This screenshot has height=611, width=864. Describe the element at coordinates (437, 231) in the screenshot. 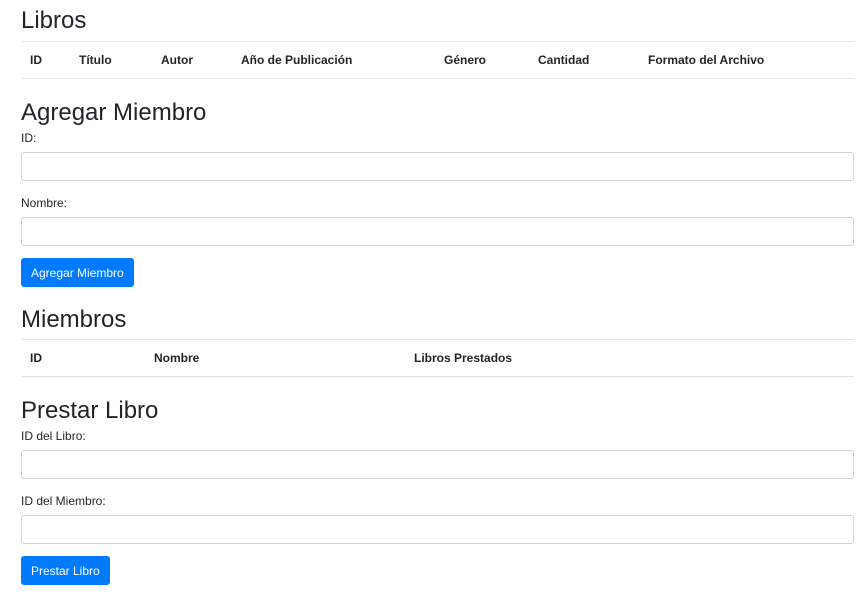

I see `member-name-input` at that location.